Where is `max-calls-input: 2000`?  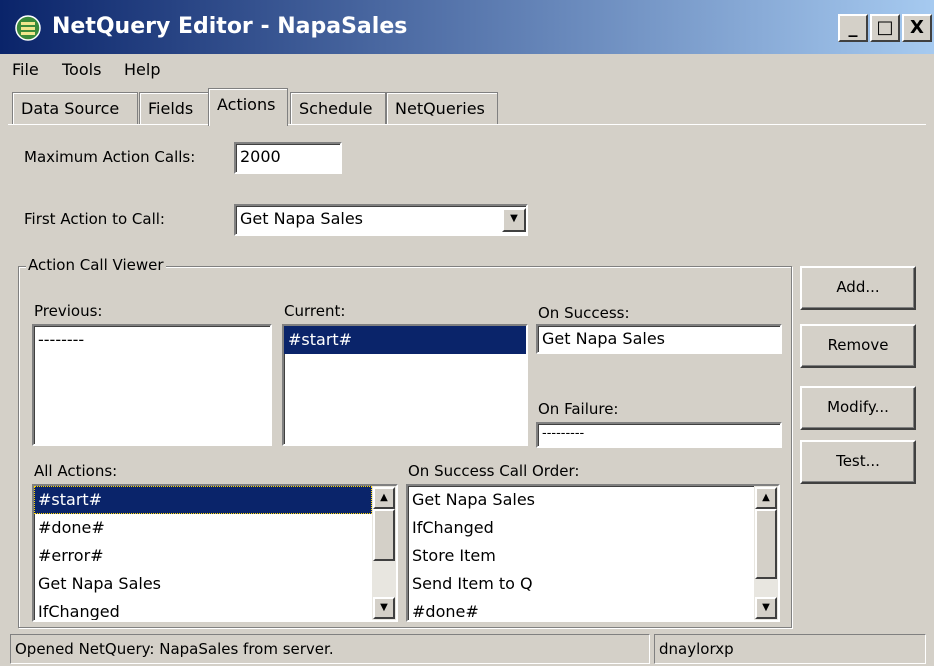
max-calls-input: 2000 is located at coordinates (288, 158).